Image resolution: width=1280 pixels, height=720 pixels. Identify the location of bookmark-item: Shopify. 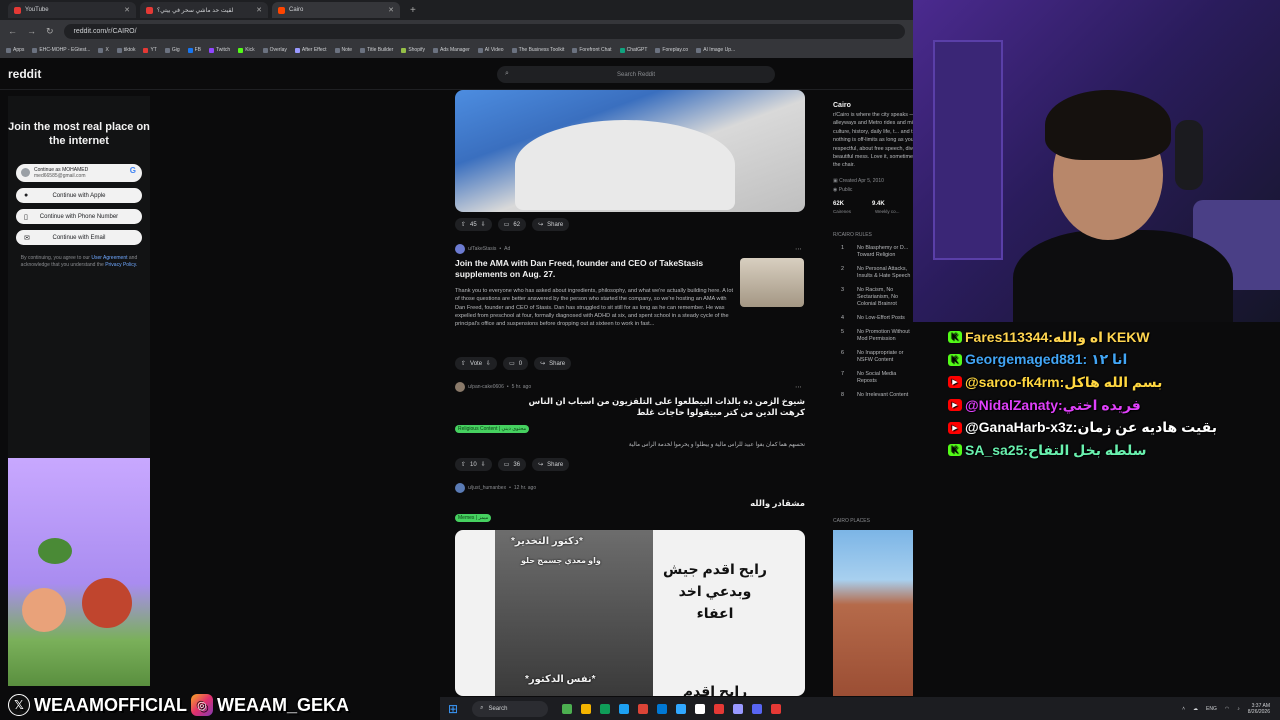
(413, 50).